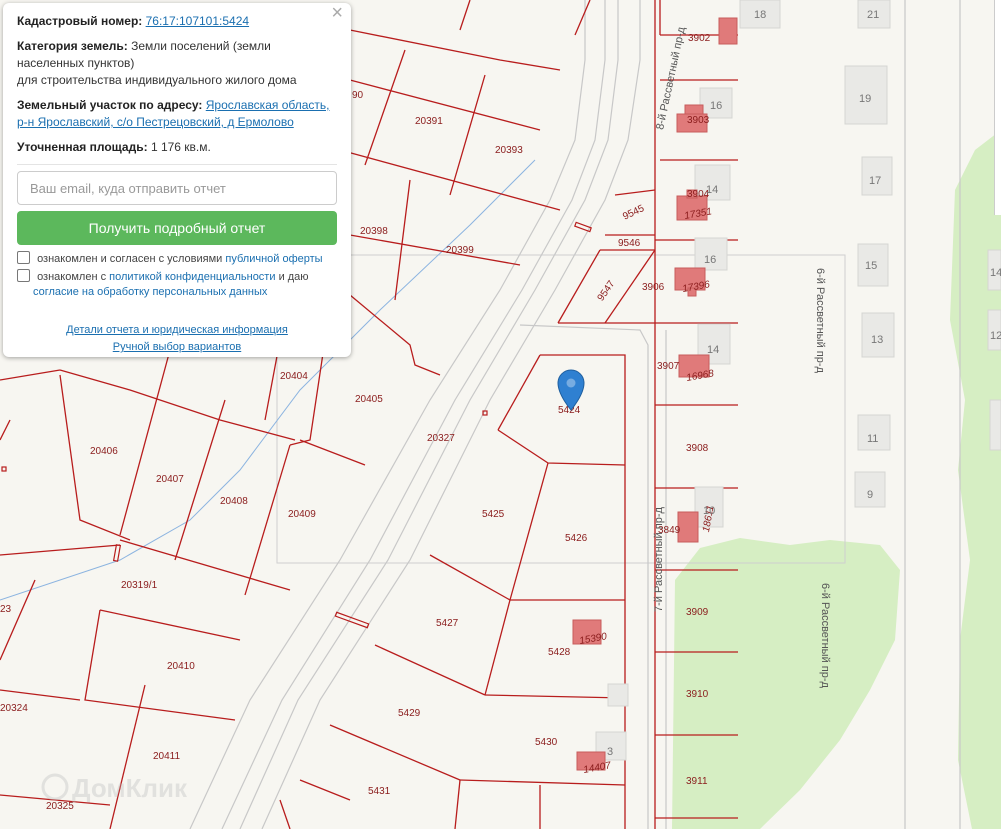 This screenshot has width=1001, height=829. I want to click on house-number: 21, so click(873, 15).